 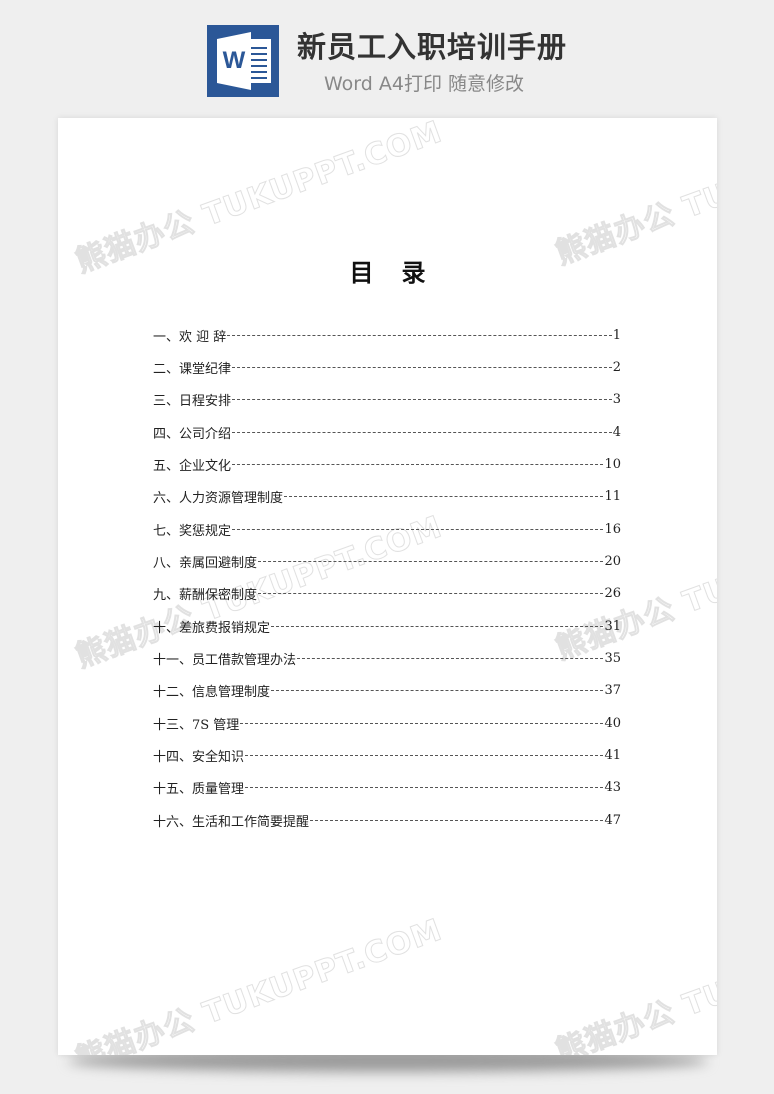 I want to click on toc-entry-page: 43, so click(x=612, y=788).